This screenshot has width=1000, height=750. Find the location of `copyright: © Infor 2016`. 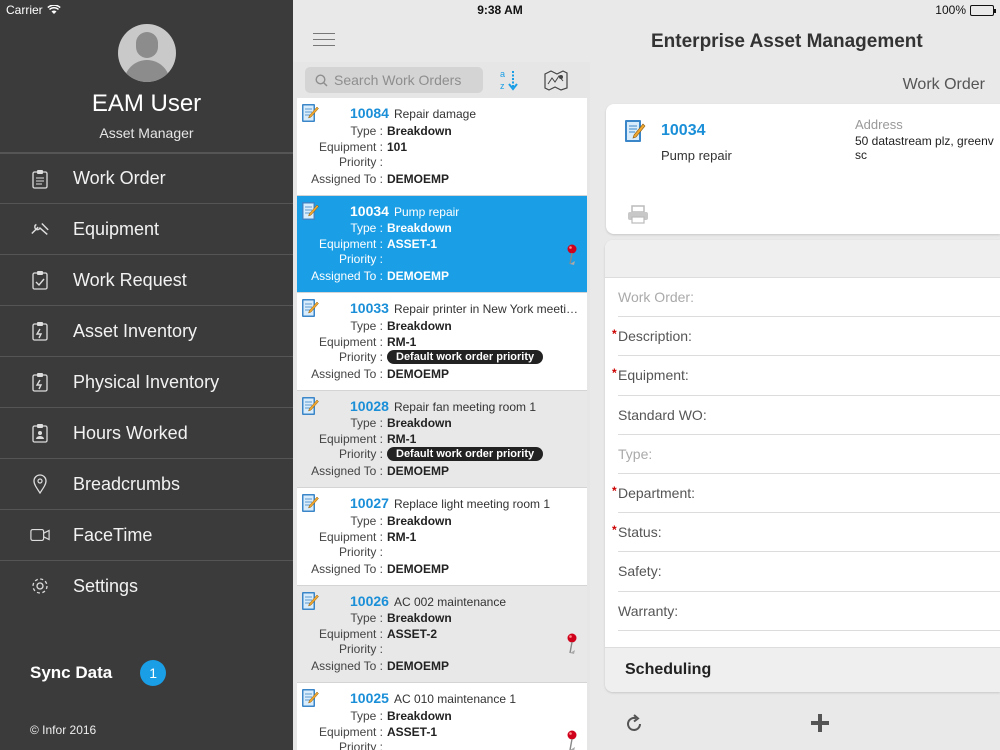

copyright: © Infor 2016 is located at coordinates (63, 730).